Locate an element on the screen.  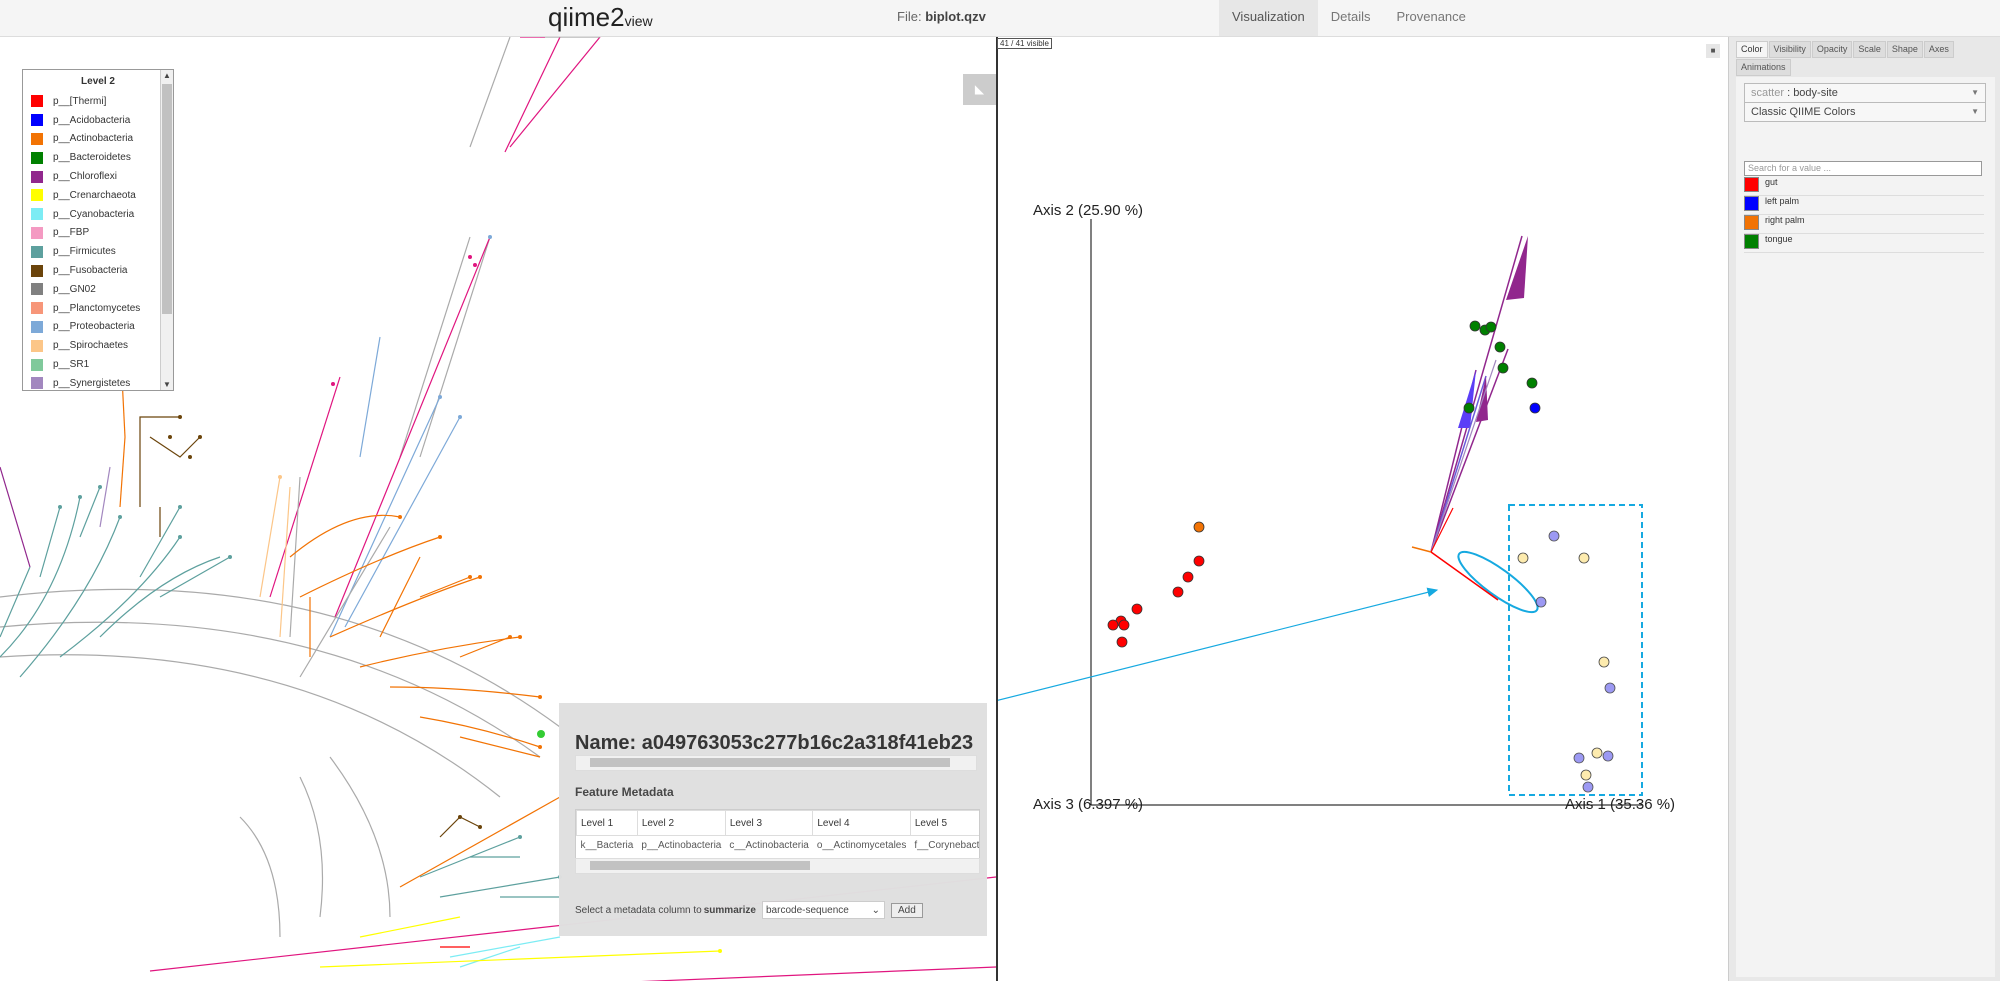
colormap-select: Classic QIIME Colors ▼ is located at coordinates (1865, 112).